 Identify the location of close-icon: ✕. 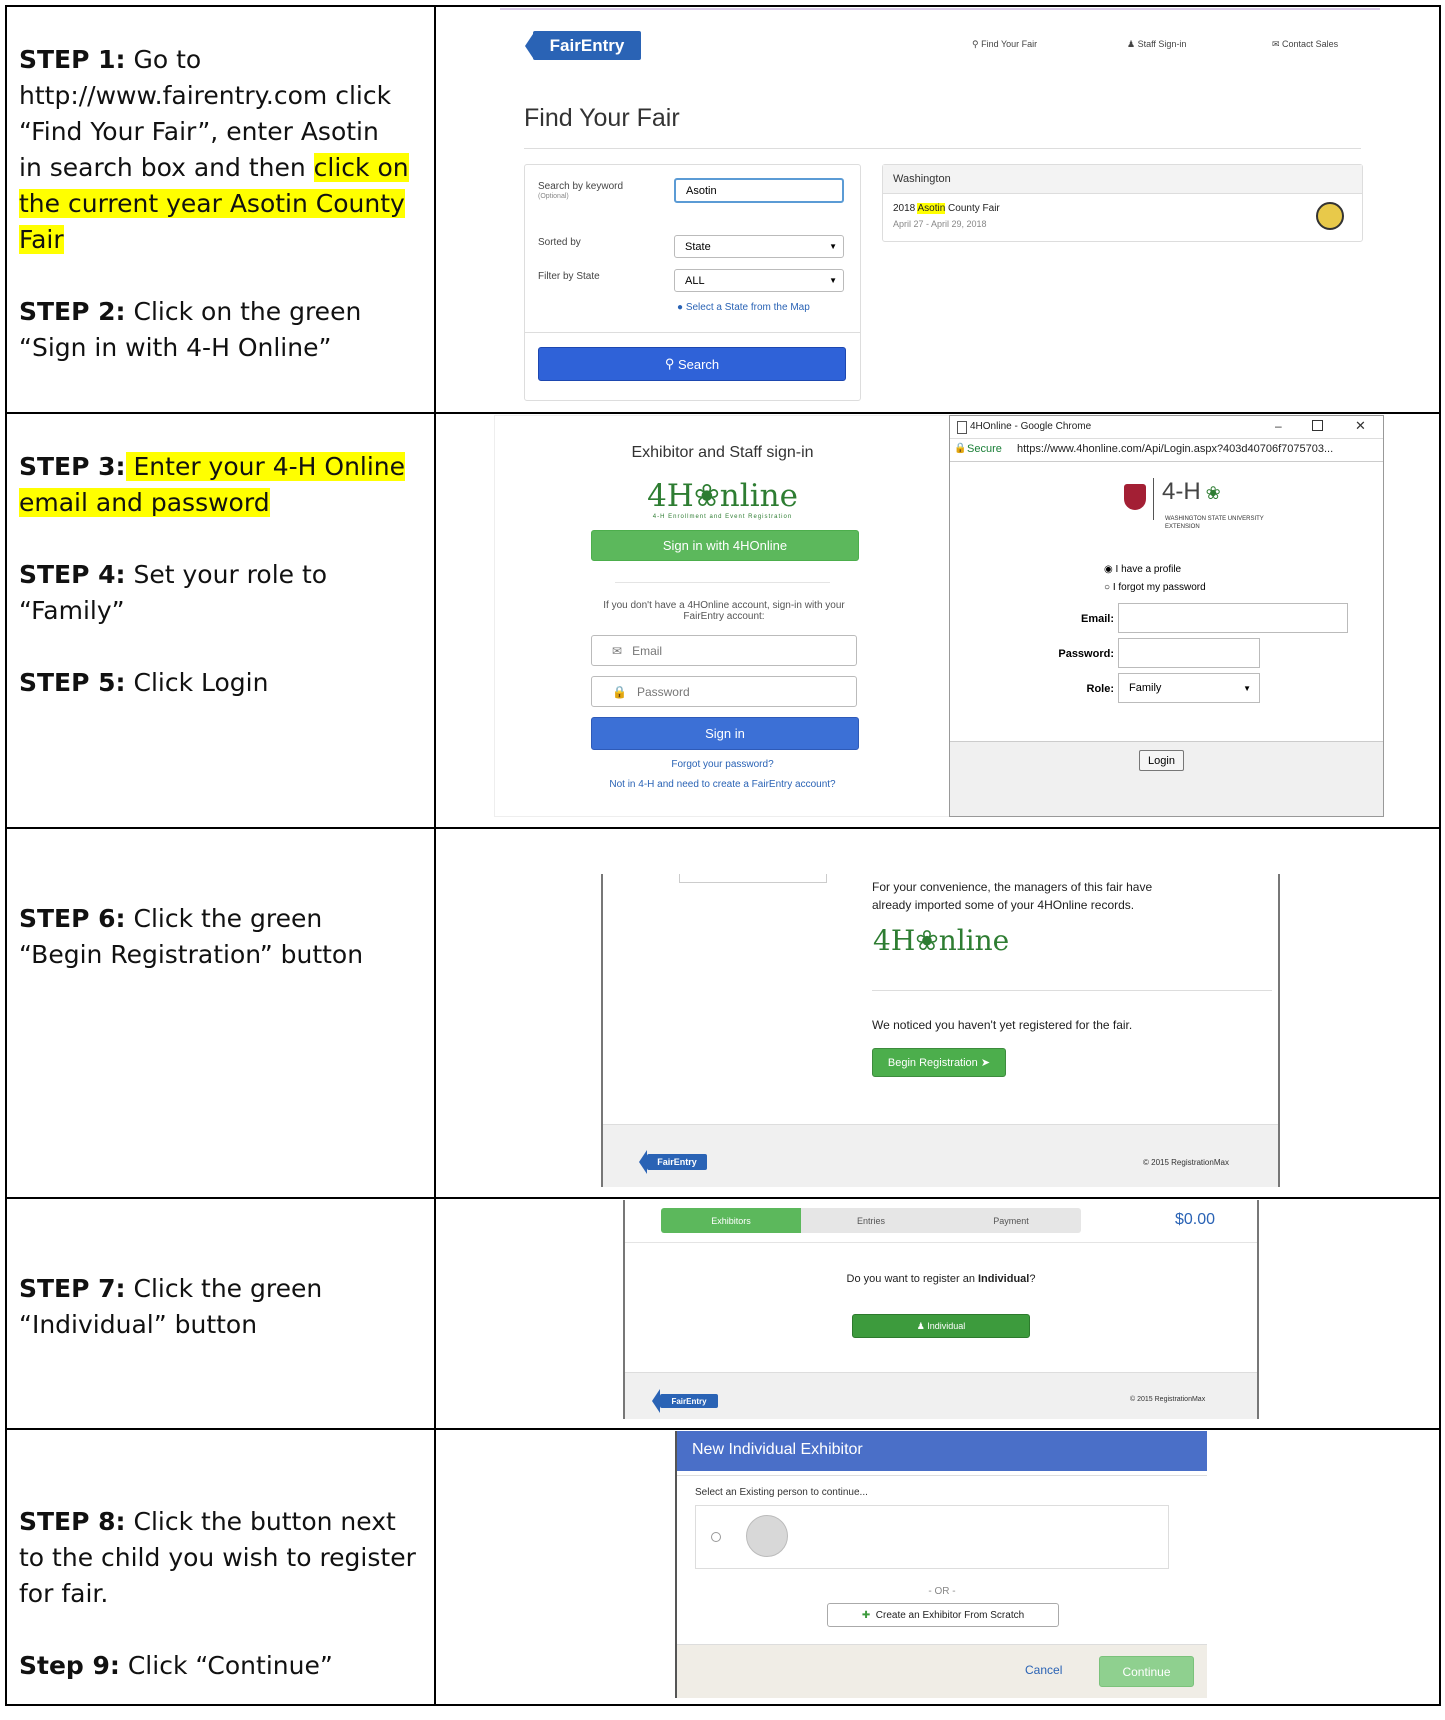
(1360, 426).